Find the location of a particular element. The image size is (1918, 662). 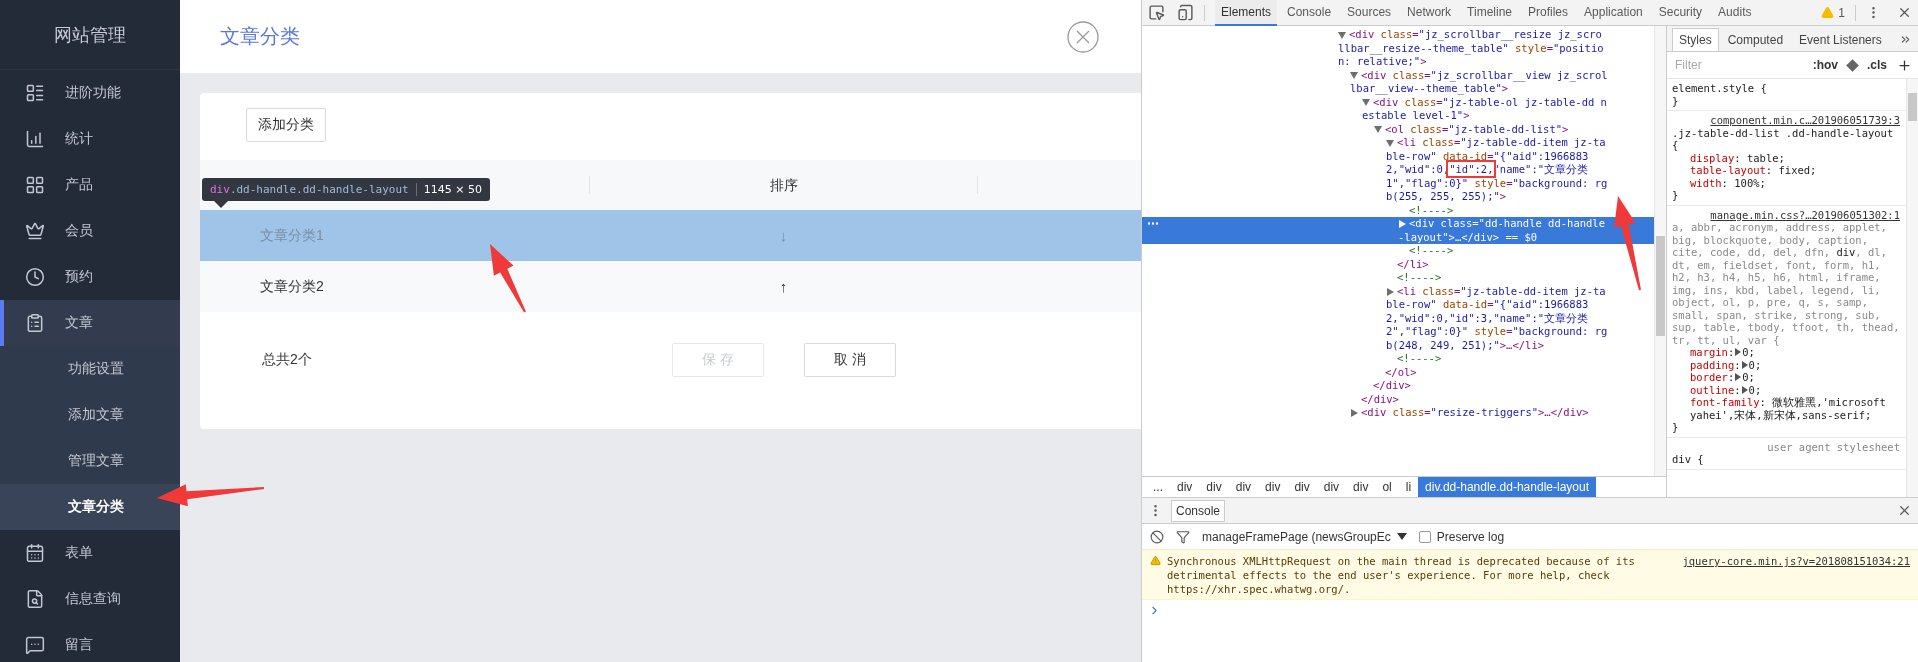

sidebar-item: 留言 is located at coordinates (90, 642).